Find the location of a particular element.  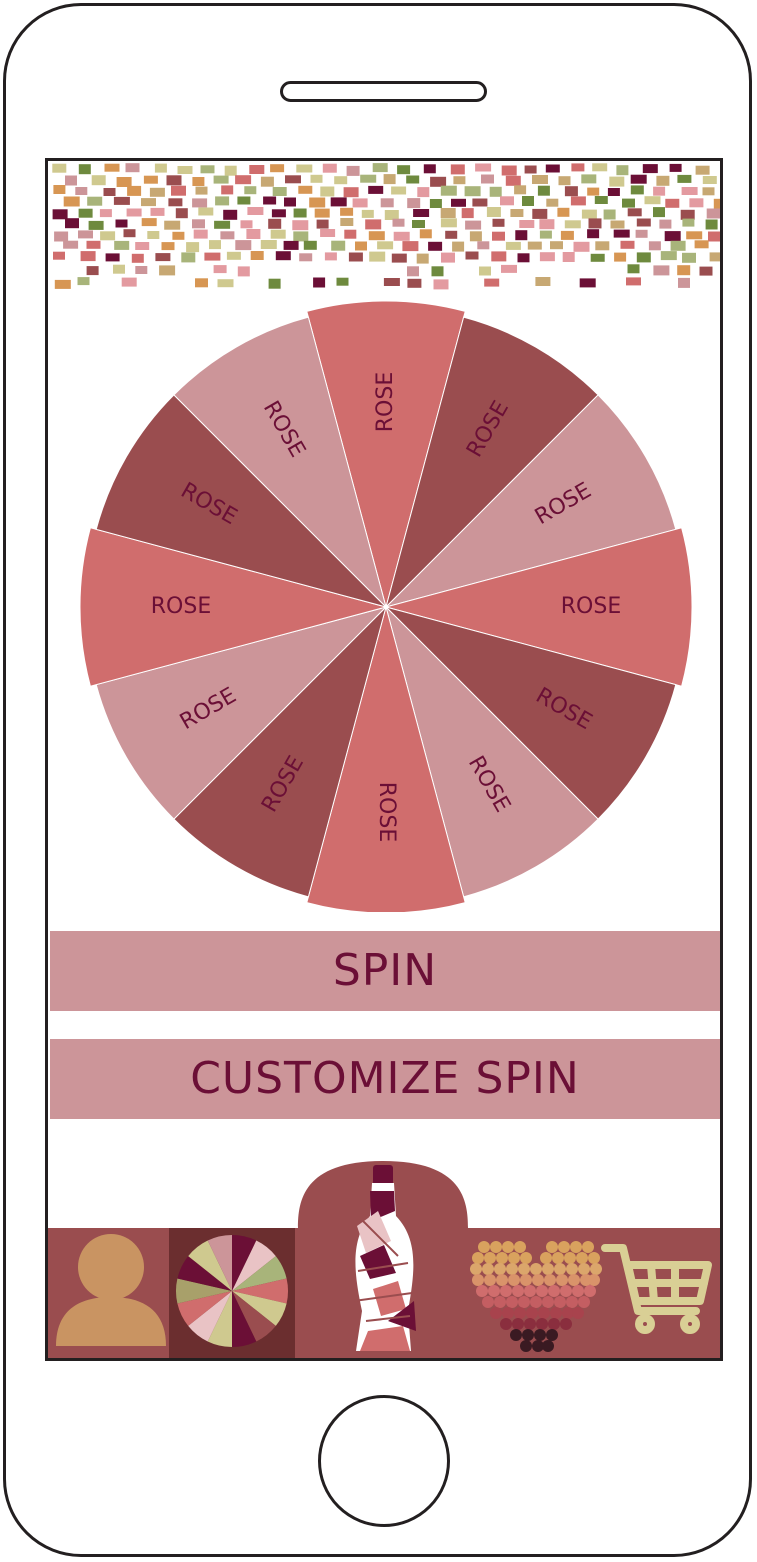

tab-wheel is located at coordinates (232, 1293).